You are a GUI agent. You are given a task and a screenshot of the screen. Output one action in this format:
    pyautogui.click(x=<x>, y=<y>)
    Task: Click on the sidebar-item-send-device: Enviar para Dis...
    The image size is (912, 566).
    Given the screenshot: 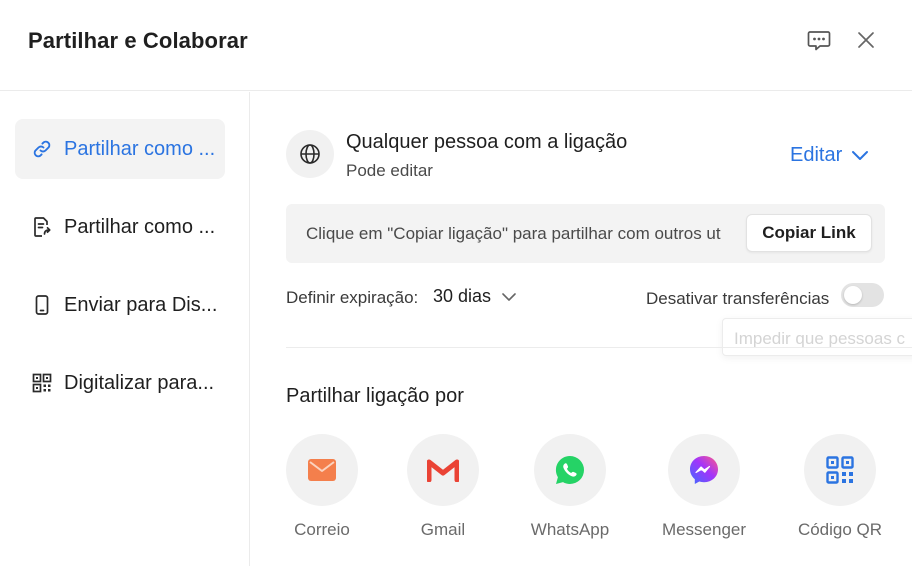 What is the action you would take?
    pyautogui.click(x=120, y=305)
    